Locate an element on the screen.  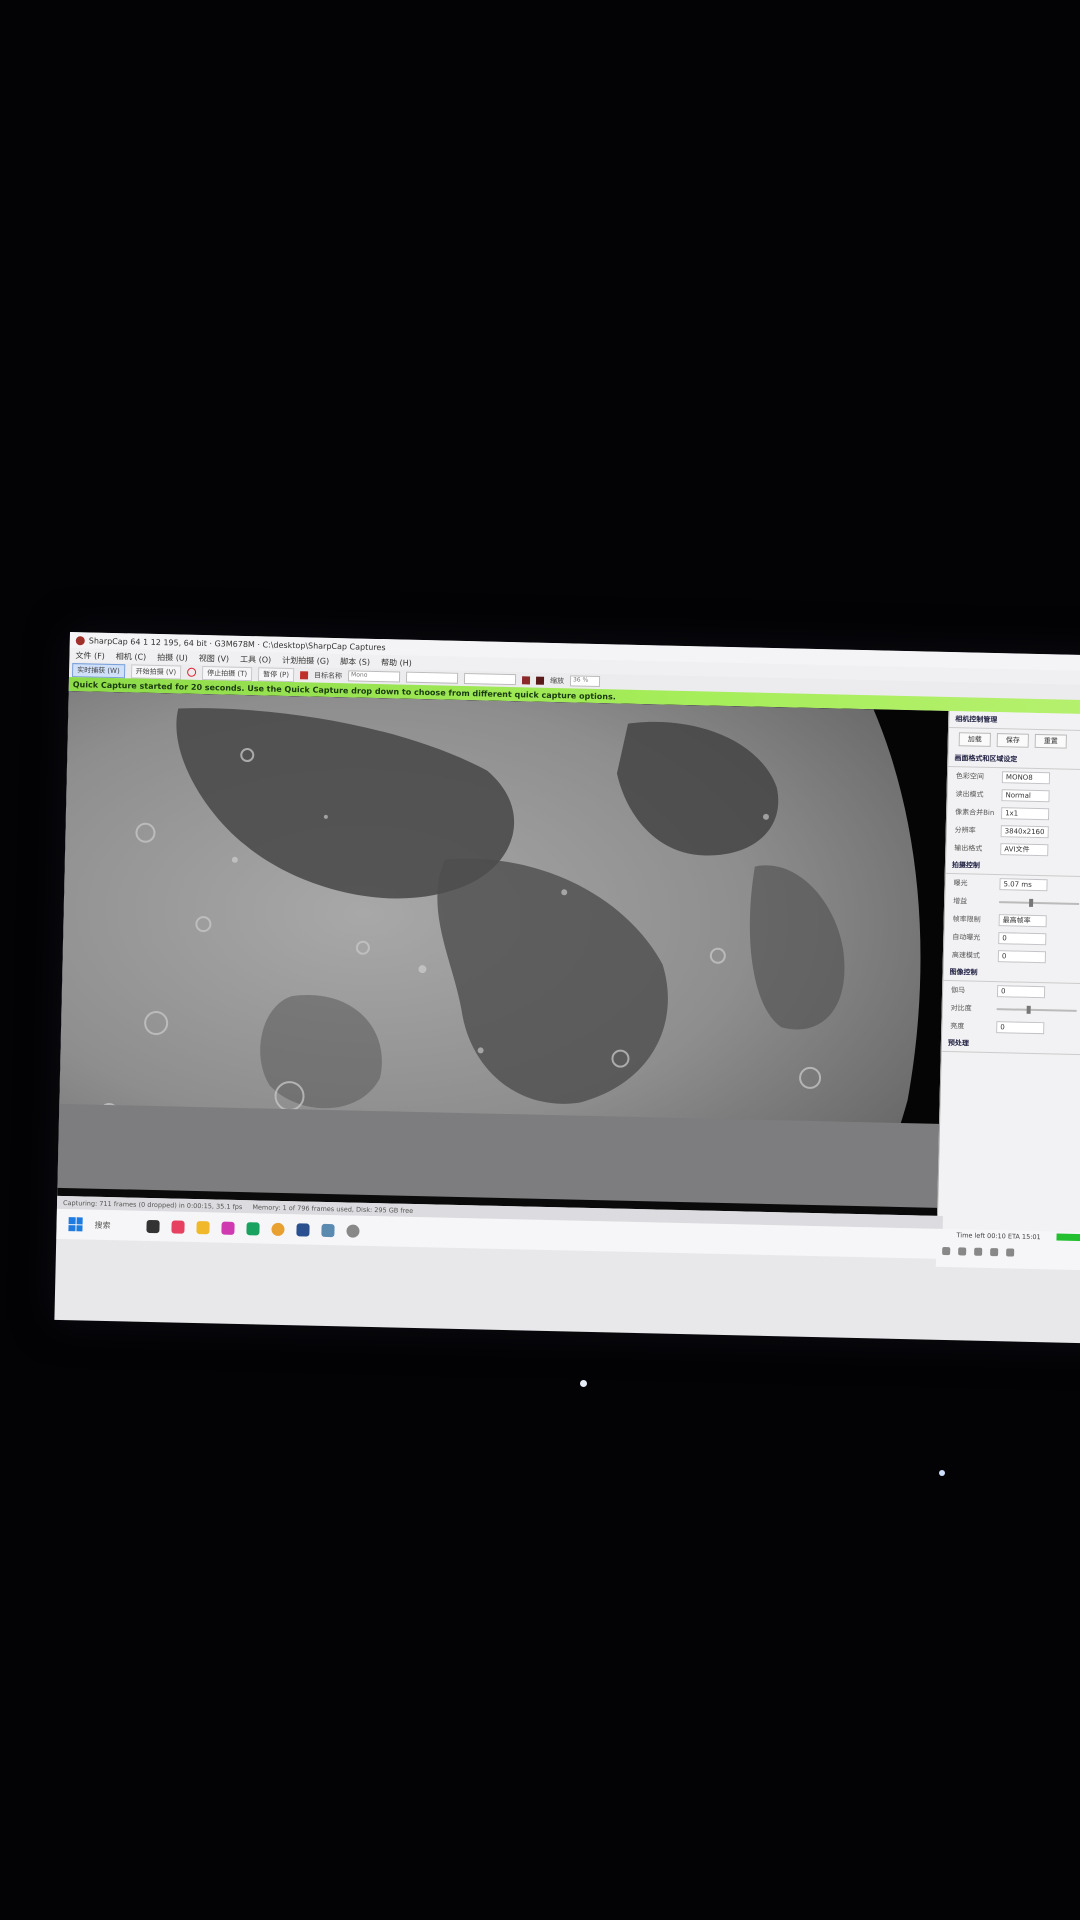
readout-mode-select: Normal is located at coordinates (1025, 796).